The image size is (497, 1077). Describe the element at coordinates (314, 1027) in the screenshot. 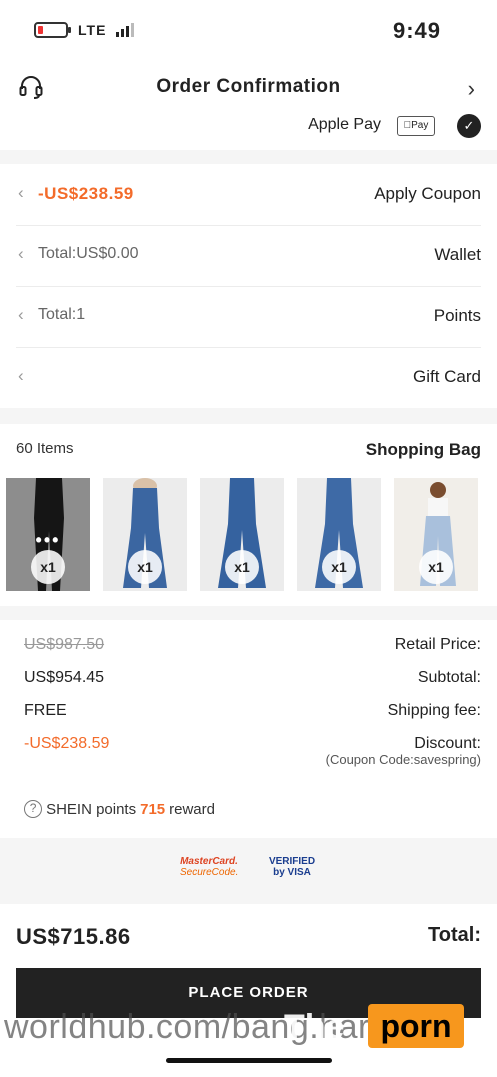

I see `watermark-brand-the: The` at that location.